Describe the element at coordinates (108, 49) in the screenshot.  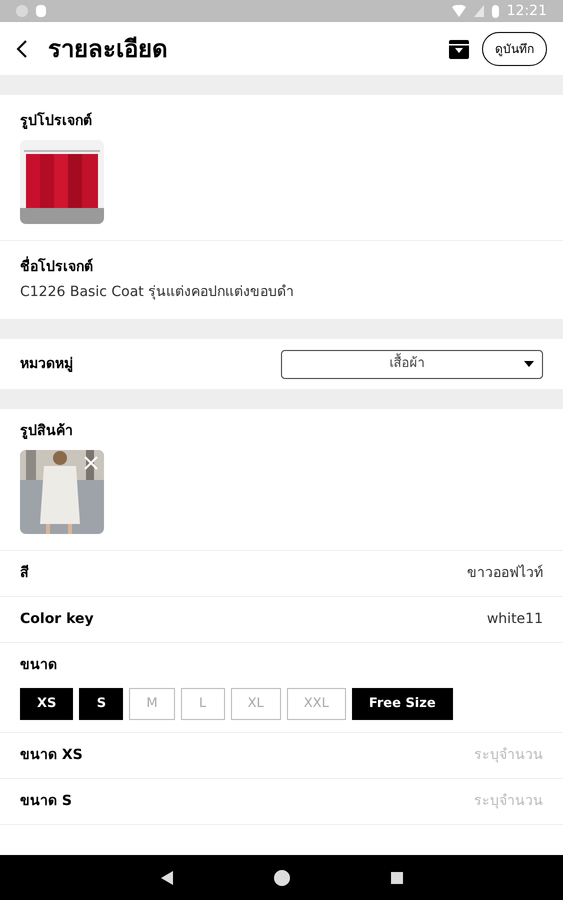
I see `page-title: รายละเอียด` at that location.